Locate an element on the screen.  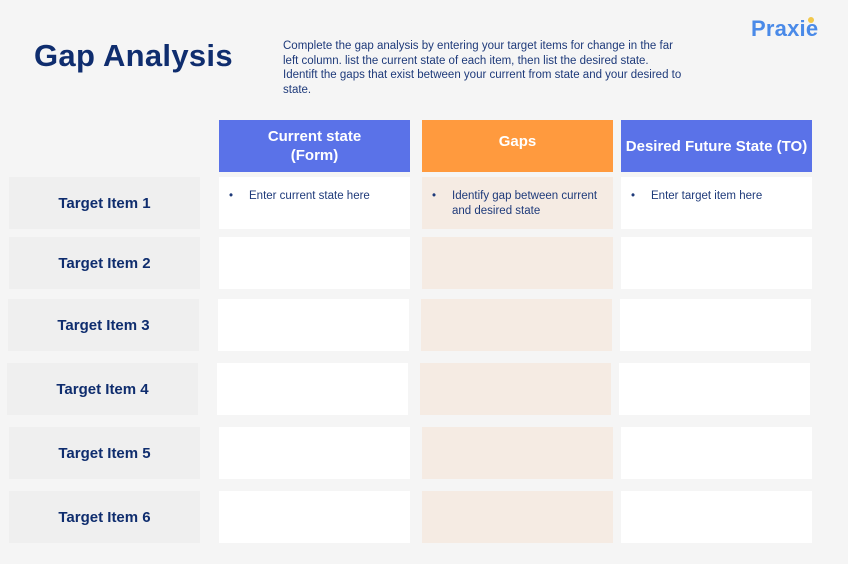
column-header-gaps-label: Gaps is located at coordinates (517, 141).